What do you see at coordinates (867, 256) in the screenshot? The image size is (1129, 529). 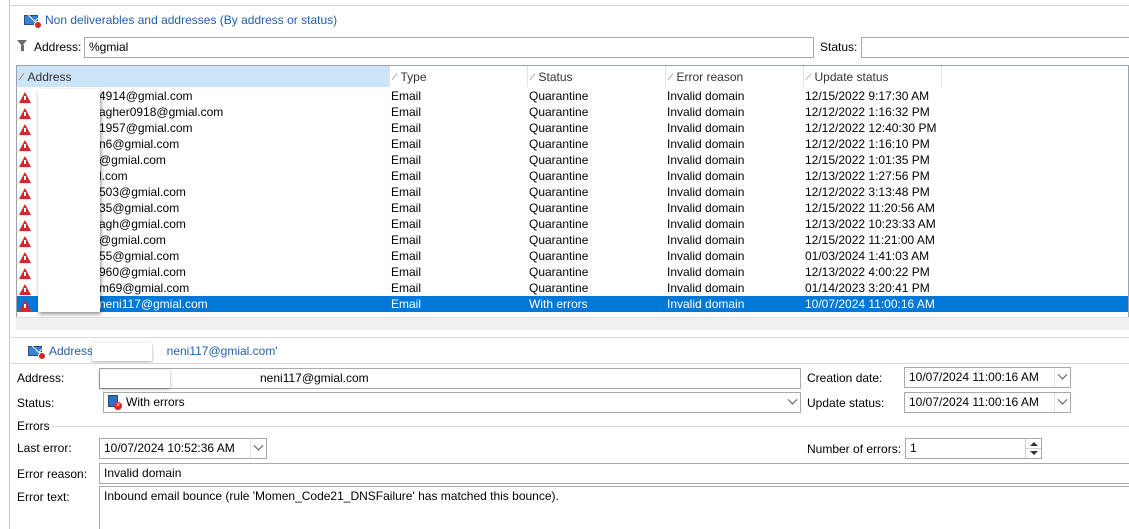 I see `cell-update-status: 01/03/2024 1:41:03 AM` at bounding box center [867, 256].